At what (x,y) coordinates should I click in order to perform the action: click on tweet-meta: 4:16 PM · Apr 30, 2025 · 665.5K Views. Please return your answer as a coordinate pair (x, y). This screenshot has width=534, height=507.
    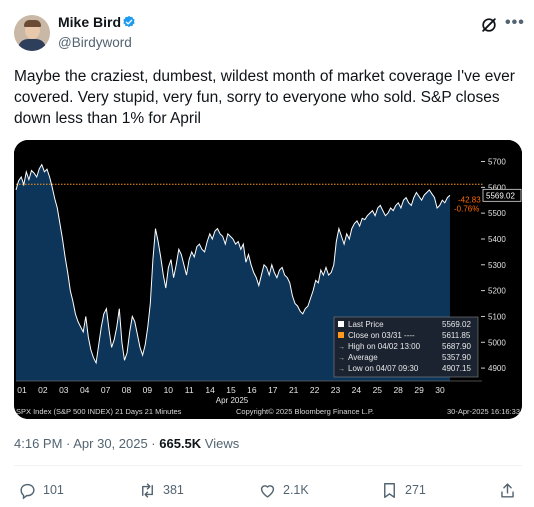
    Looking at the image, I should click on (126, 443).